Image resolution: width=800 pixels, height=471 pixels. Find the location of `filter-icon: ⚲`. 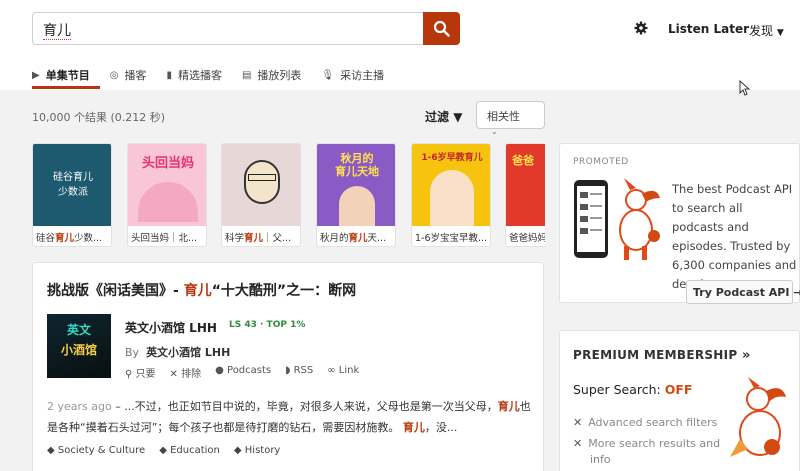

filter-icon: ⚲ is located at coordinates (129, 374).